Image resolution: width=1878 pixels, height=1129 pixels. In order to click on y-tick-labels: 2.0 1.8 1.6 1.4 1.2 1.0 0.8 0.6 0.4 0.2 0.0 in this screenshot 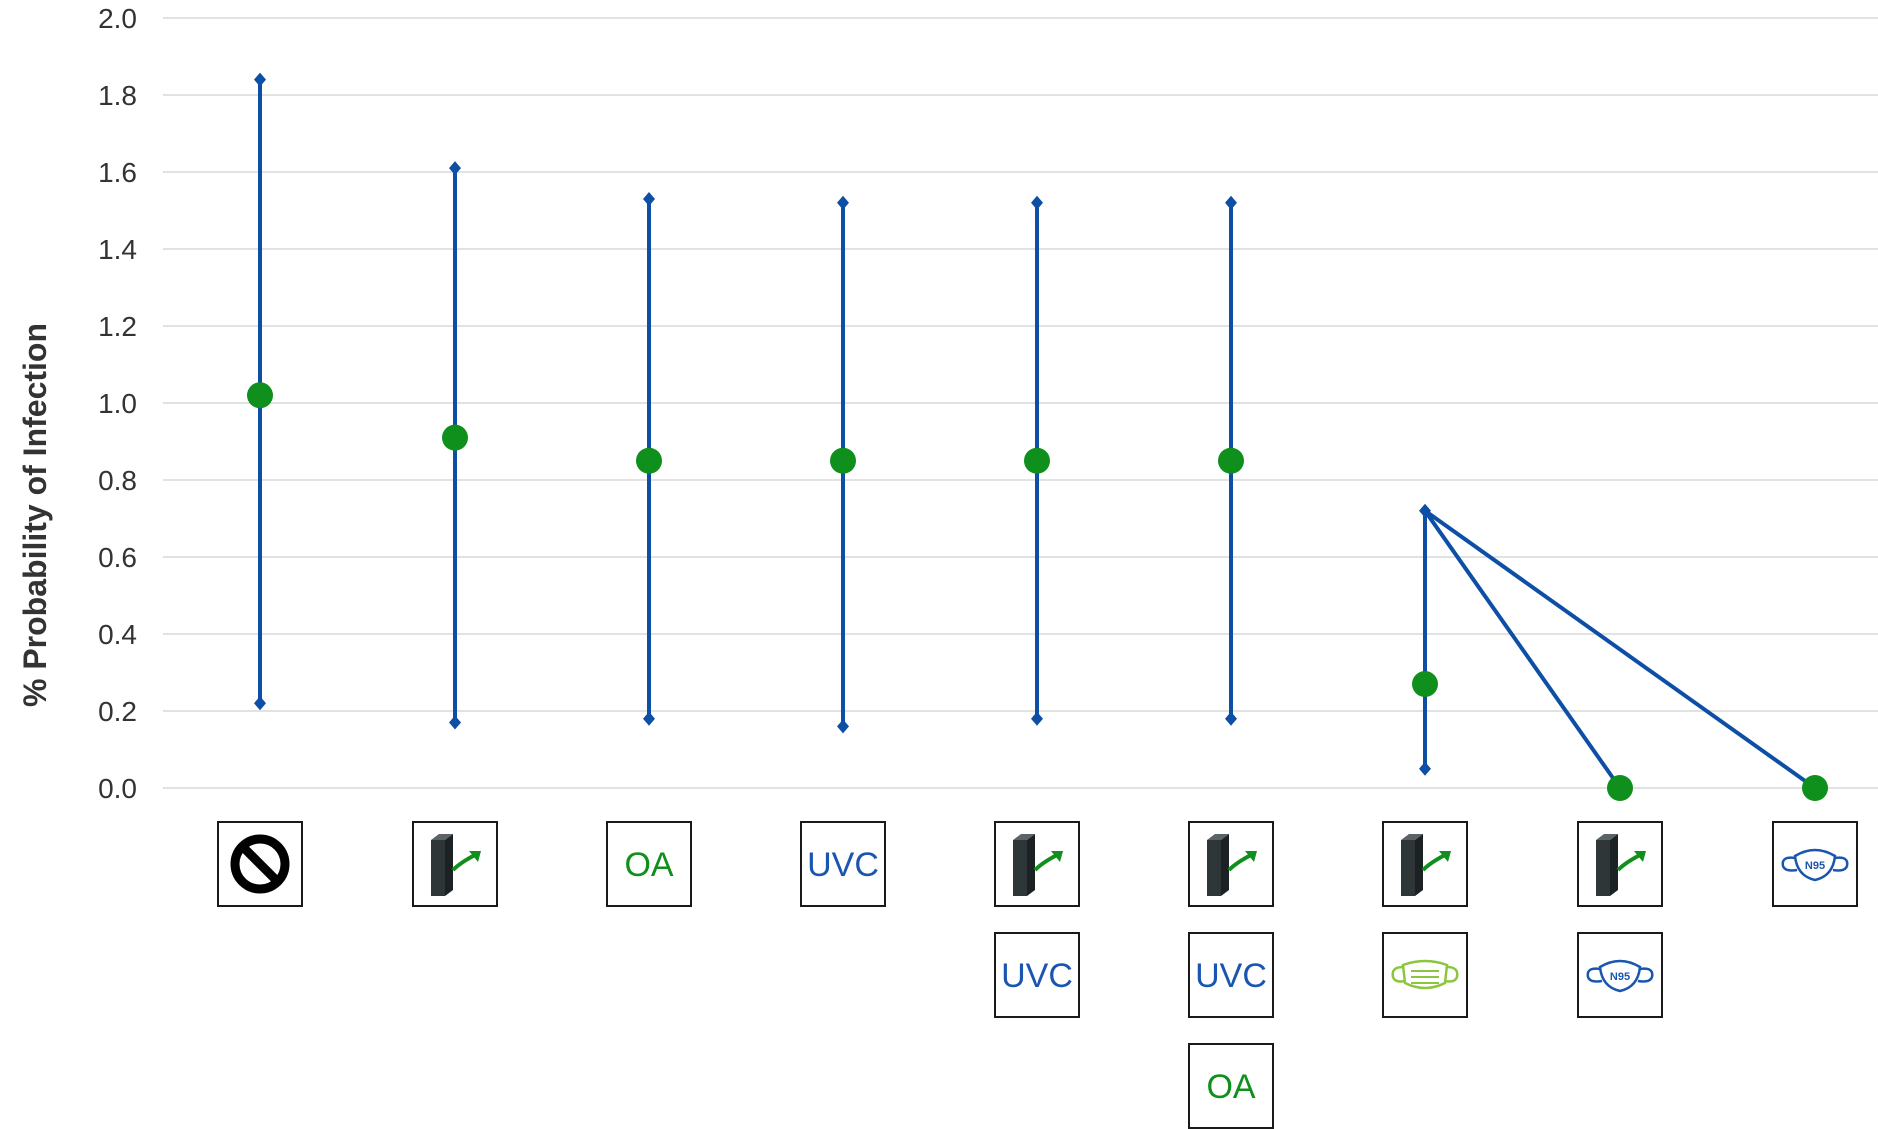, I will do `click(117, 403)`.